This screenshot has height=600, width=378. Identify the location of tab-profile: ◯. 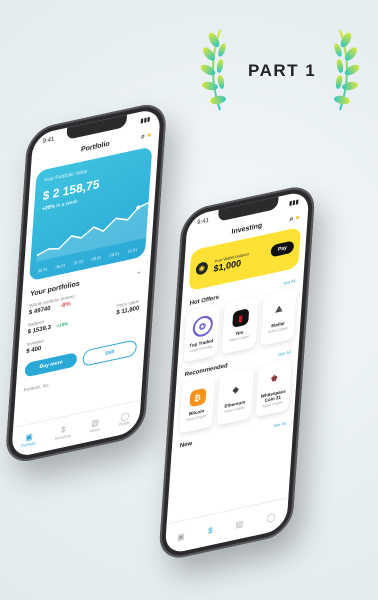
(271, 516).